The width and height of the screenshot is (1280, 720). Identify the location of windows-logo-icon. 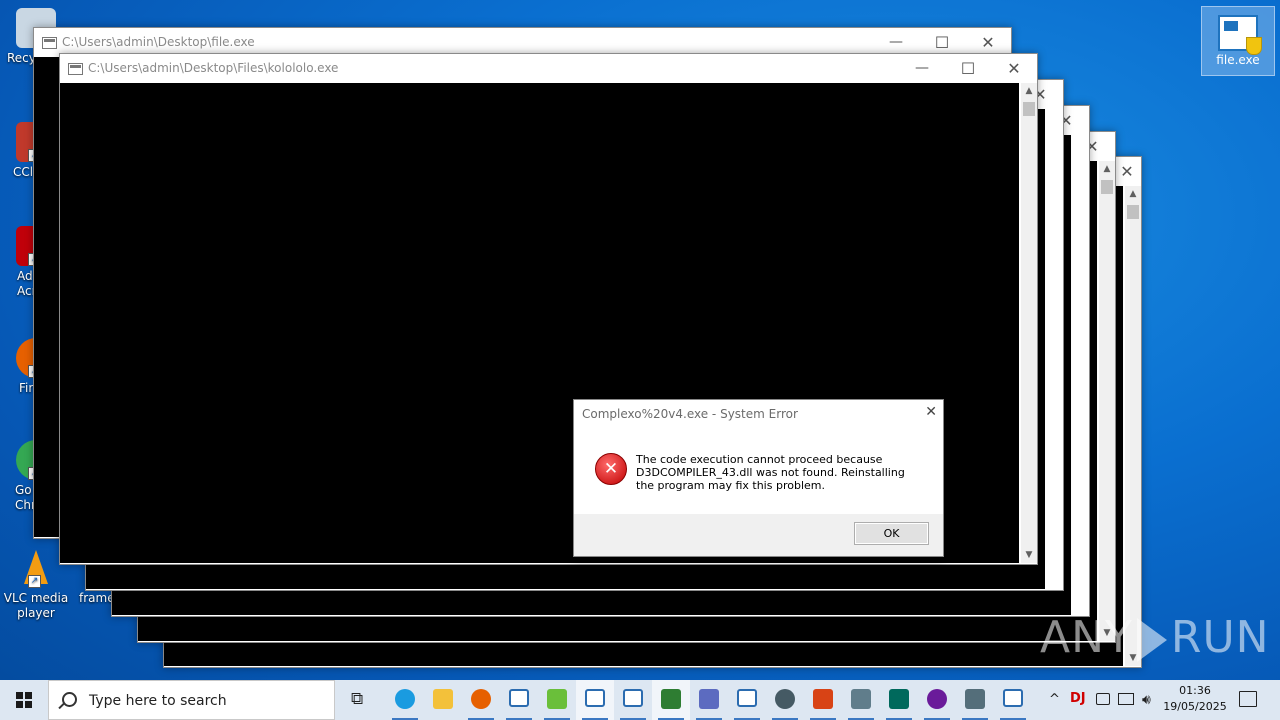
(24, 700).